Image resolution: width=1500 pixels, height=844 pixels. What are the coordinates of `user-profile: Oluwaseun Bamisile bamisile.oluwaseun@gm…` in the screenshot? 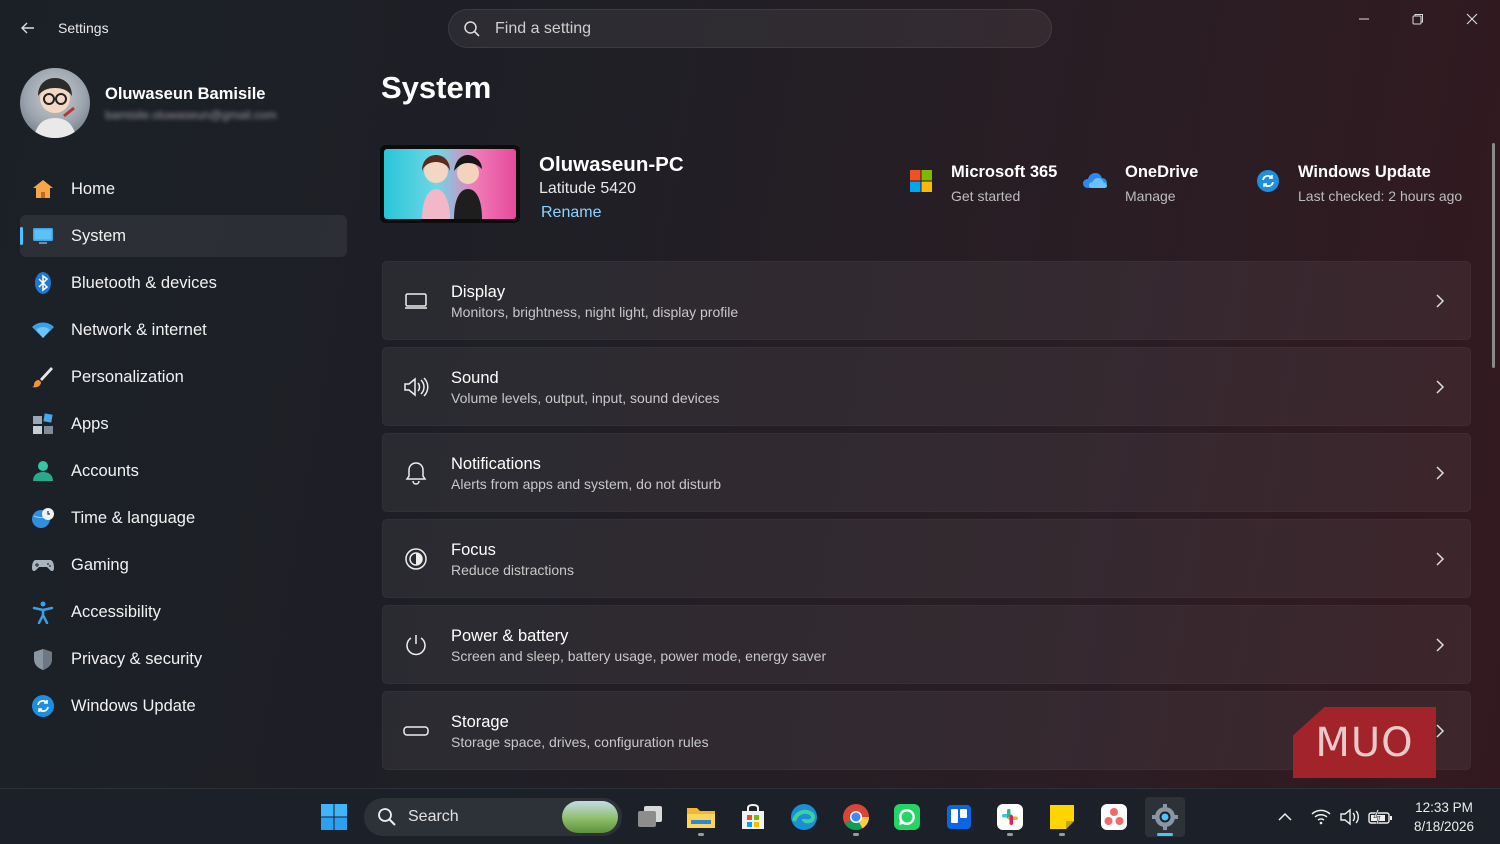 It's located at (180, 104).